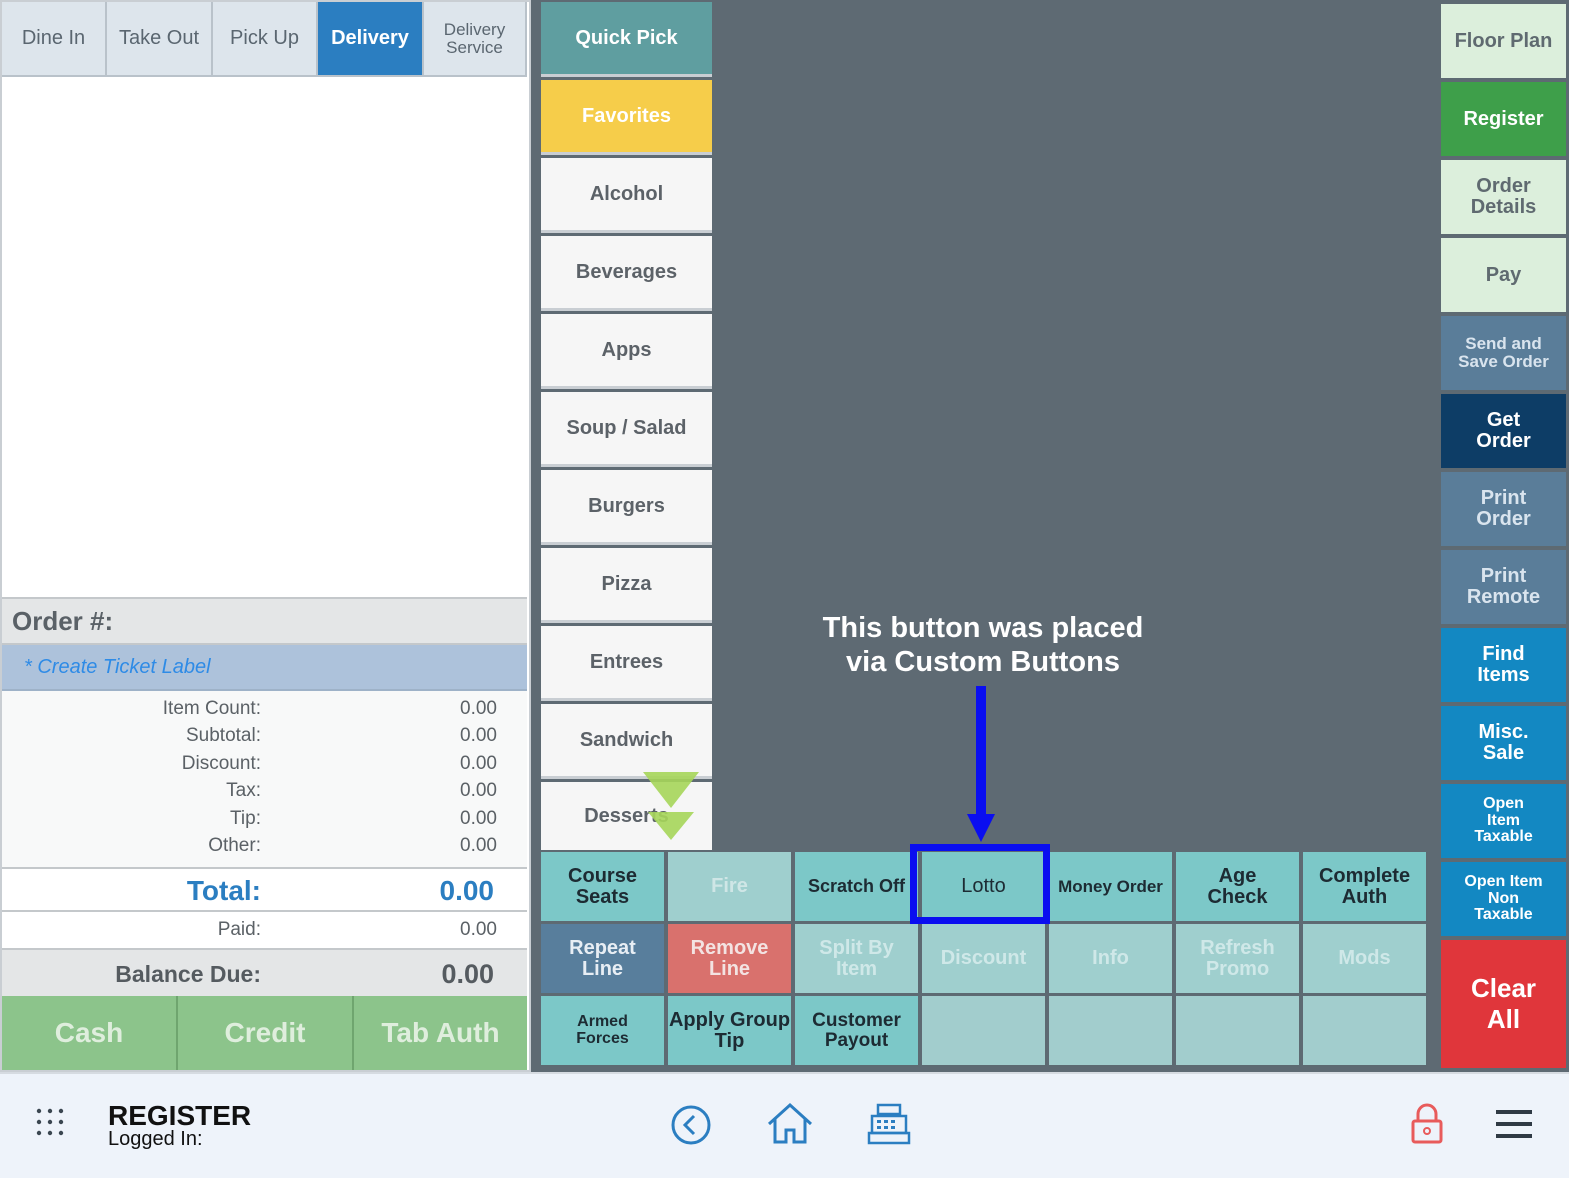  What do you see at coordinates (1503, 432) in the screenshot?
I see `get-order-button: Get Order` at bounding box center [1503, 432].